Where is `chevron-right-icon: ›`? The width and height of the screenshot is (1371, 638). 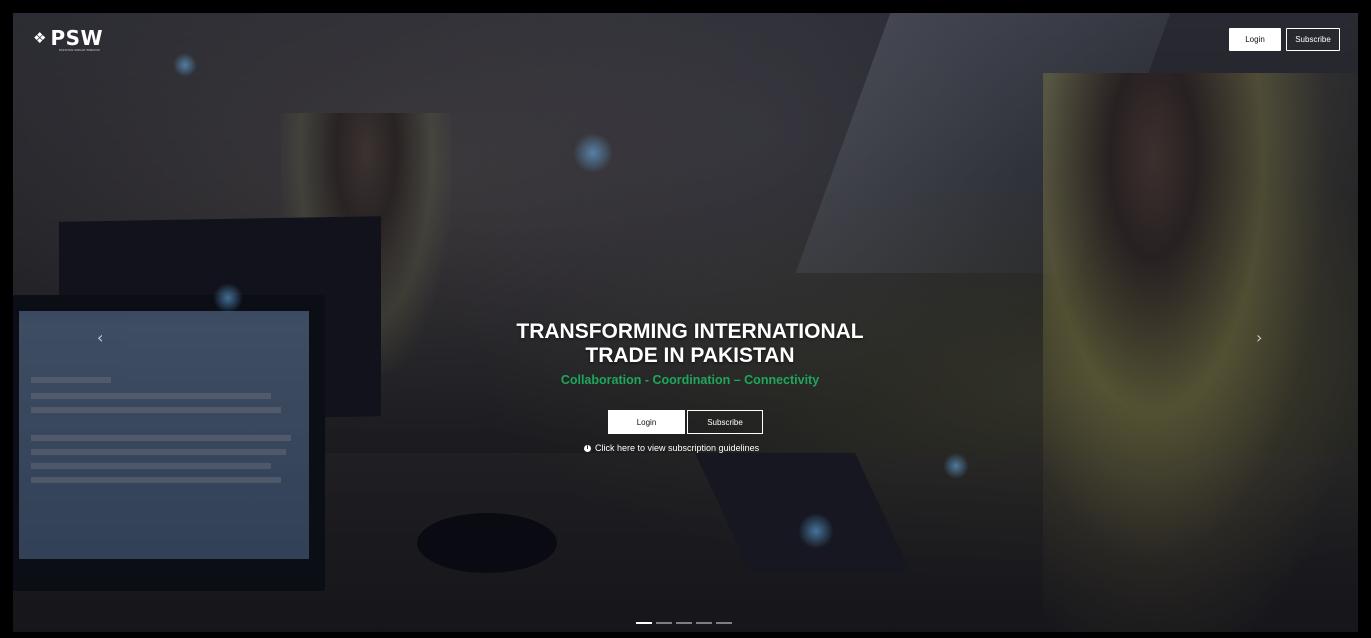 chevron-right-icon: › is located at coordinates (1259, 337).